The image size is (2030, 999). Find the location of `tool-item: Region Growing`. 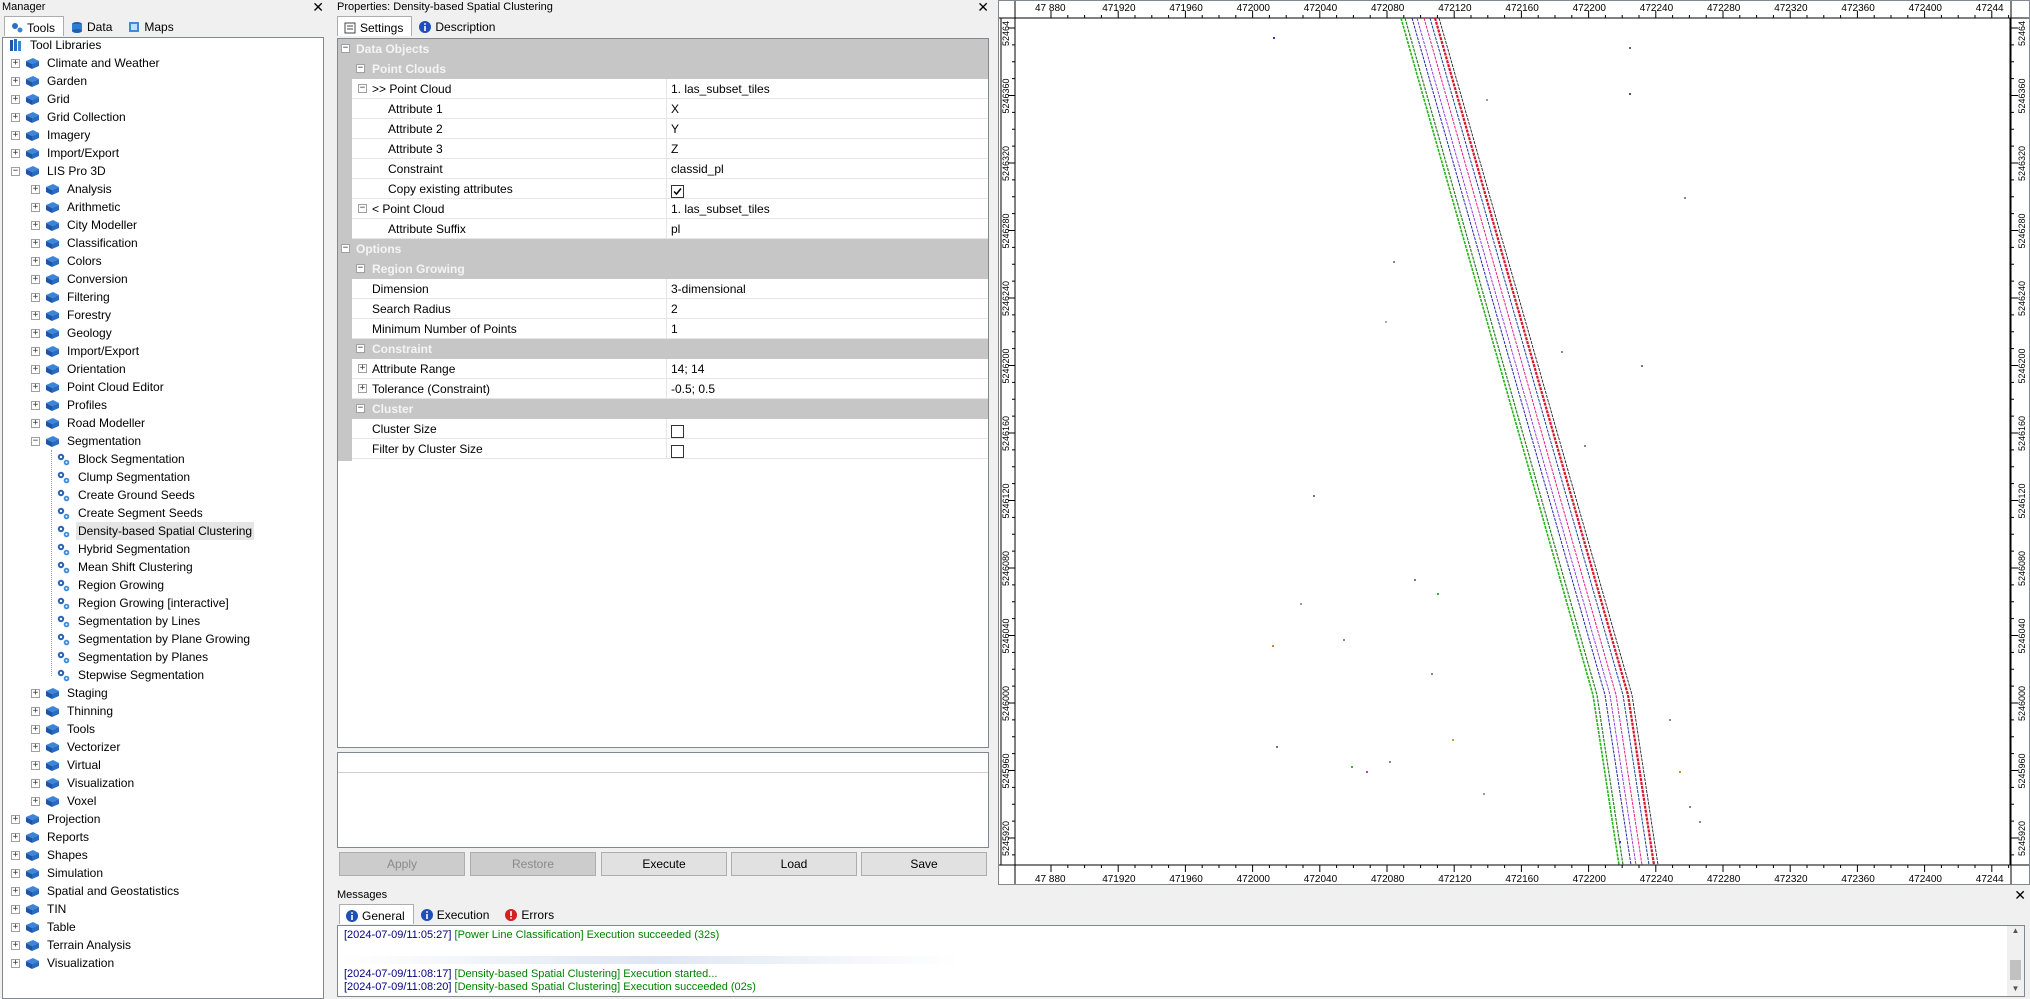

tool-item: Region Growing is located at coordinates (111, 585).